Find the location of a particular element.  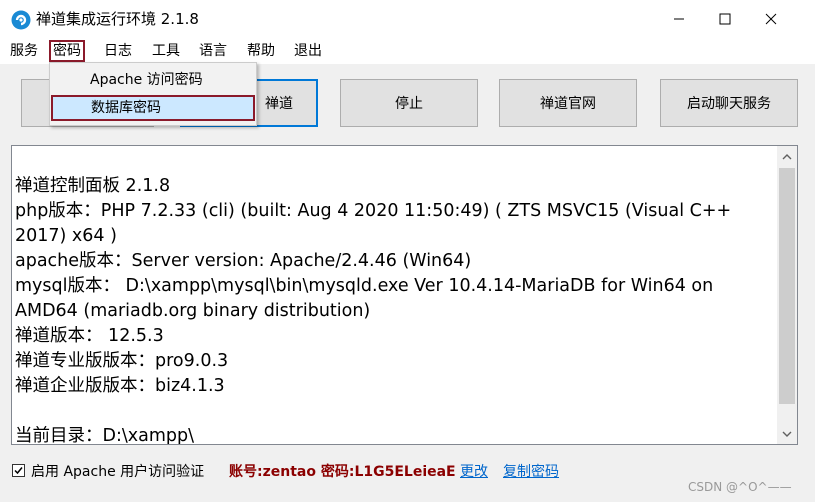

apache-auth-checkbox is located at coordinates (18, 470).